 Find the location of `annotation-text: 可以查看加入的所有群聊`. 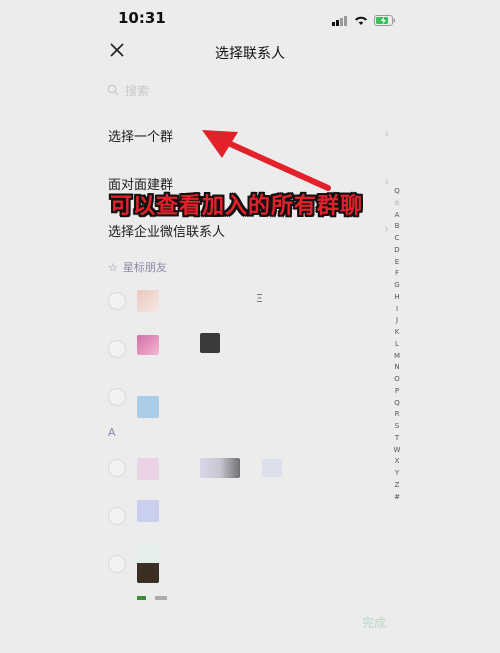

annotation-text: 可以查看加入的所有群聊 is located at coordinates (237, 206).